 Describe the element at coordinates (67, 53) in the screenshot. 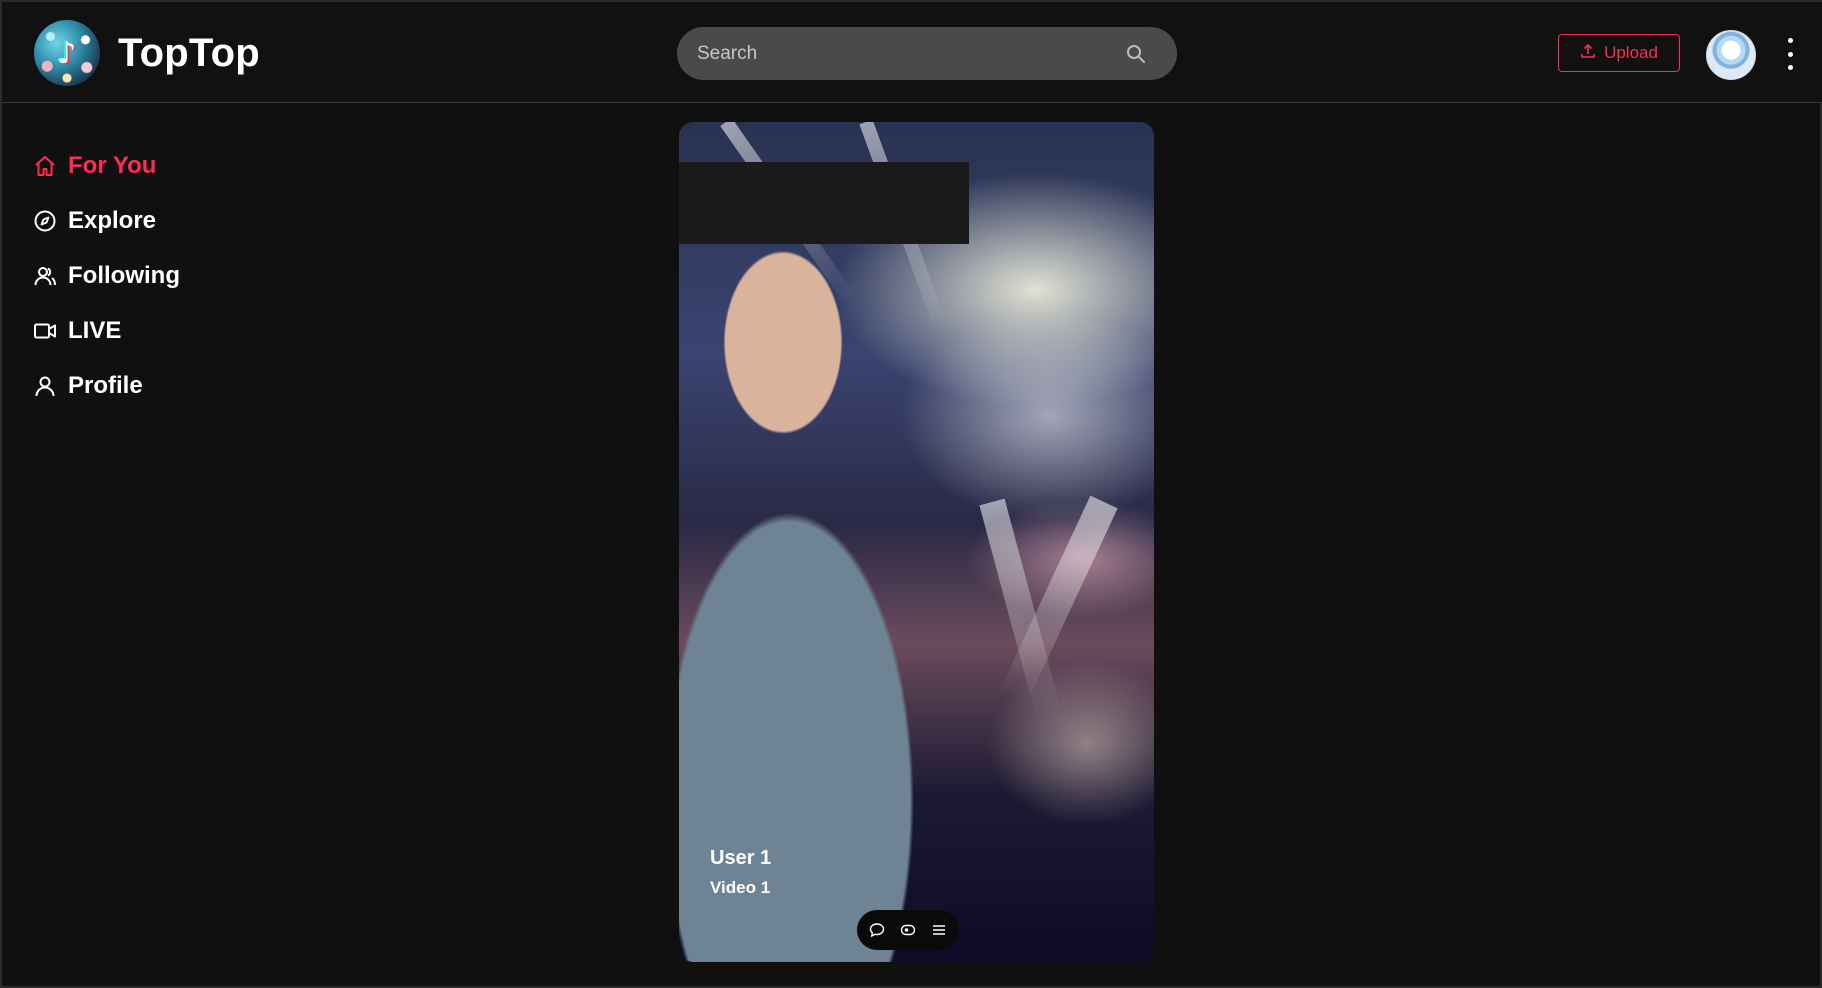

I see `music-note-logo-icon: ♪` at that location.